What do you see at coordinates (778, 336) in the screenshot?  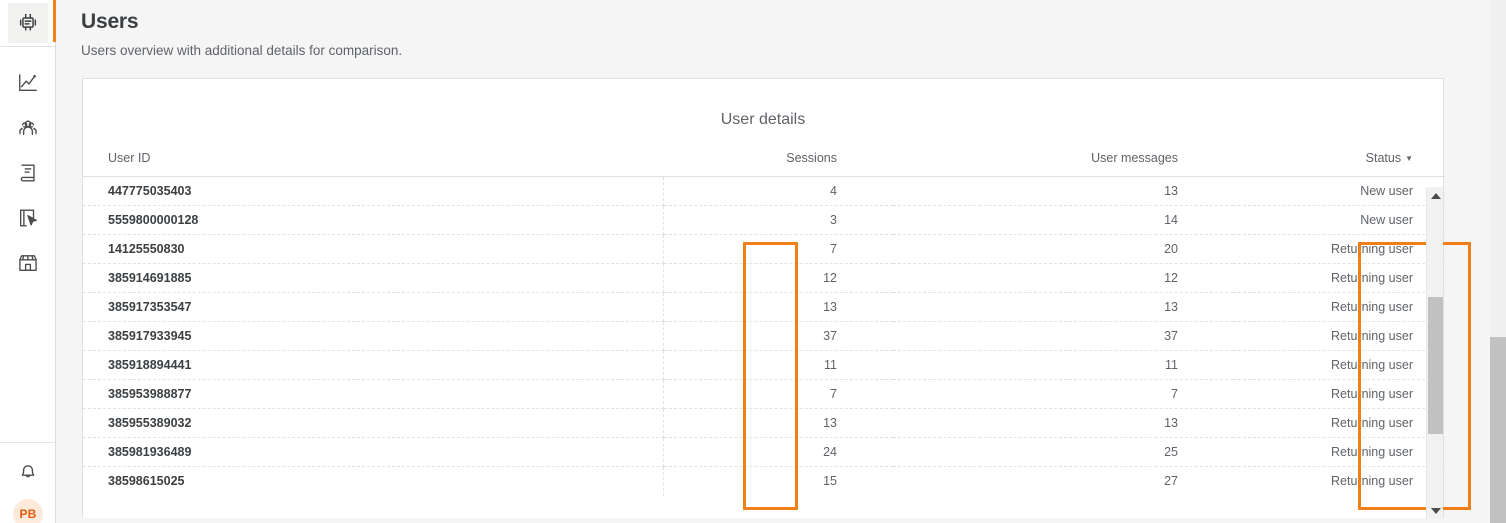 I see `cell-sessions: 37` at bounding box center [778, 336].